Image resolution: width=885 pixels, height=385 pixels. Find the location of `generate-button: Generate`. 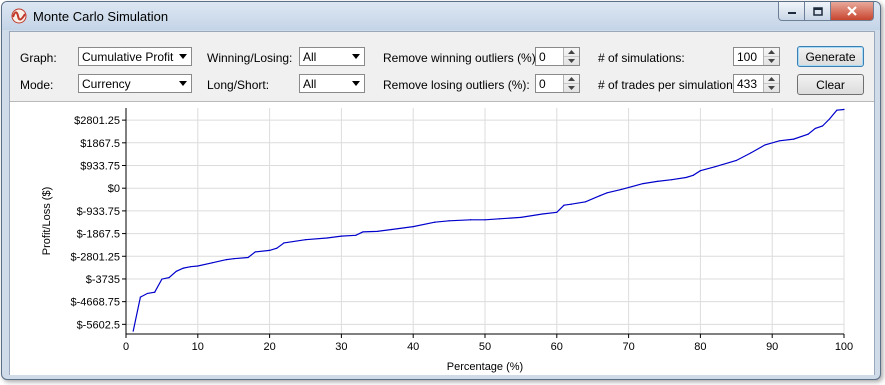

generate-button: Generate is located at coordinates (830, 56).